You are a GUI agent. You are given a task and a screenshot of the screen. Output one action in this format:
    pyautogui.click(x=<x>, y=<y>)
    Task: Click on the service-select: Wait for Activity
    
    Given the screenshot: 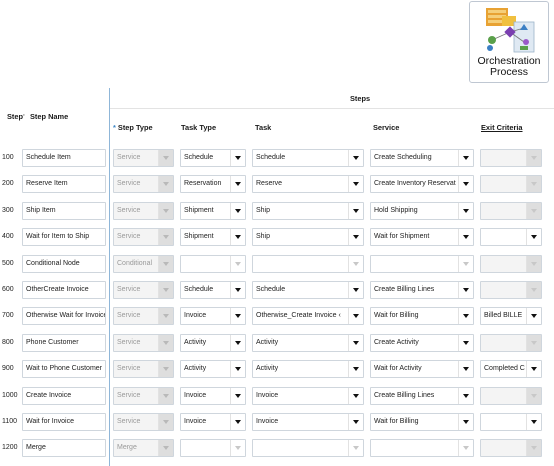 What is the action you would take?
    pyautogui.click(x=422, y=369)
    